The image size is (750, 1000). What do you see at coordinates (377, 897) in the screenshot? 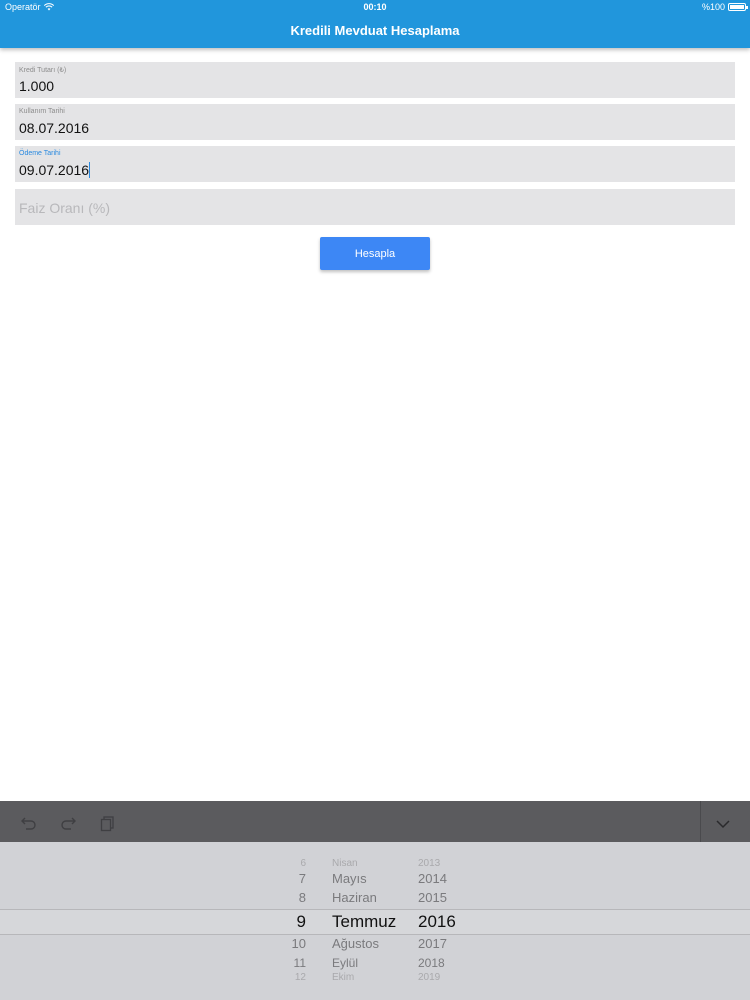
I see `picker-month: Haziran` at bounding box center [377, 897].